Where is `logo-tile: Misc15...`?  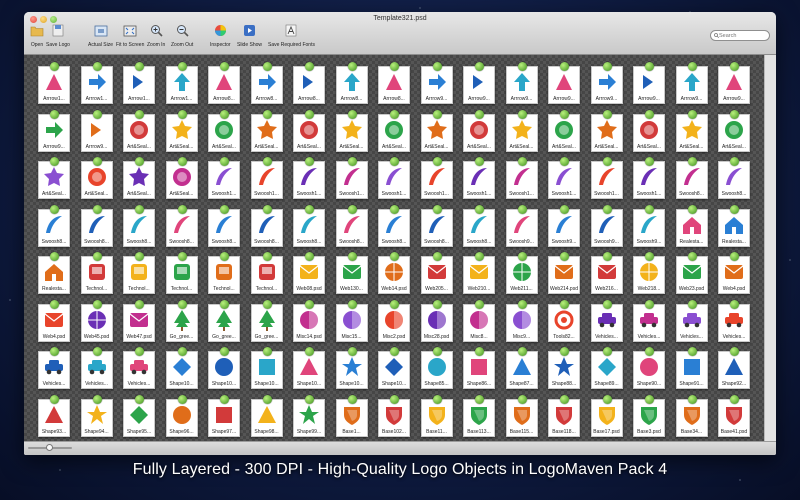 logo-tile: Misc15... is located at coordinates (351, 320).